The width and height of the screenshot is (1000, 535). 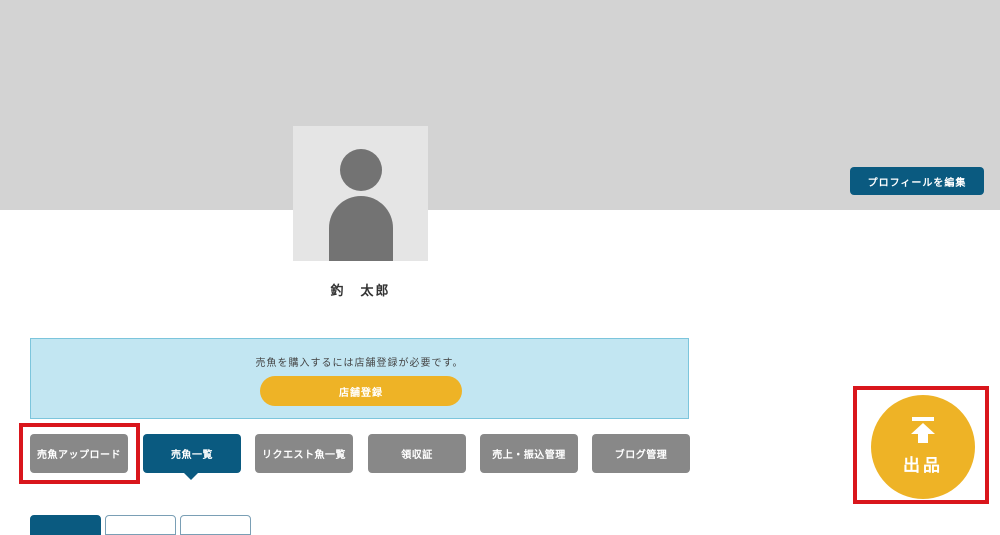 I want to click on store-registration-notice: 売魚を購入するには店舗登録が必要です。 店舗登録, so click(x=359, y=378).